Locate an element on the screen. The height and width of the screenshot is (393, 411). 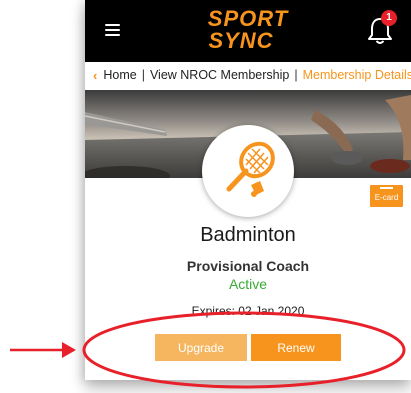
top-bar: SPORT SYNC 1 is located at coordinates (248, 31).